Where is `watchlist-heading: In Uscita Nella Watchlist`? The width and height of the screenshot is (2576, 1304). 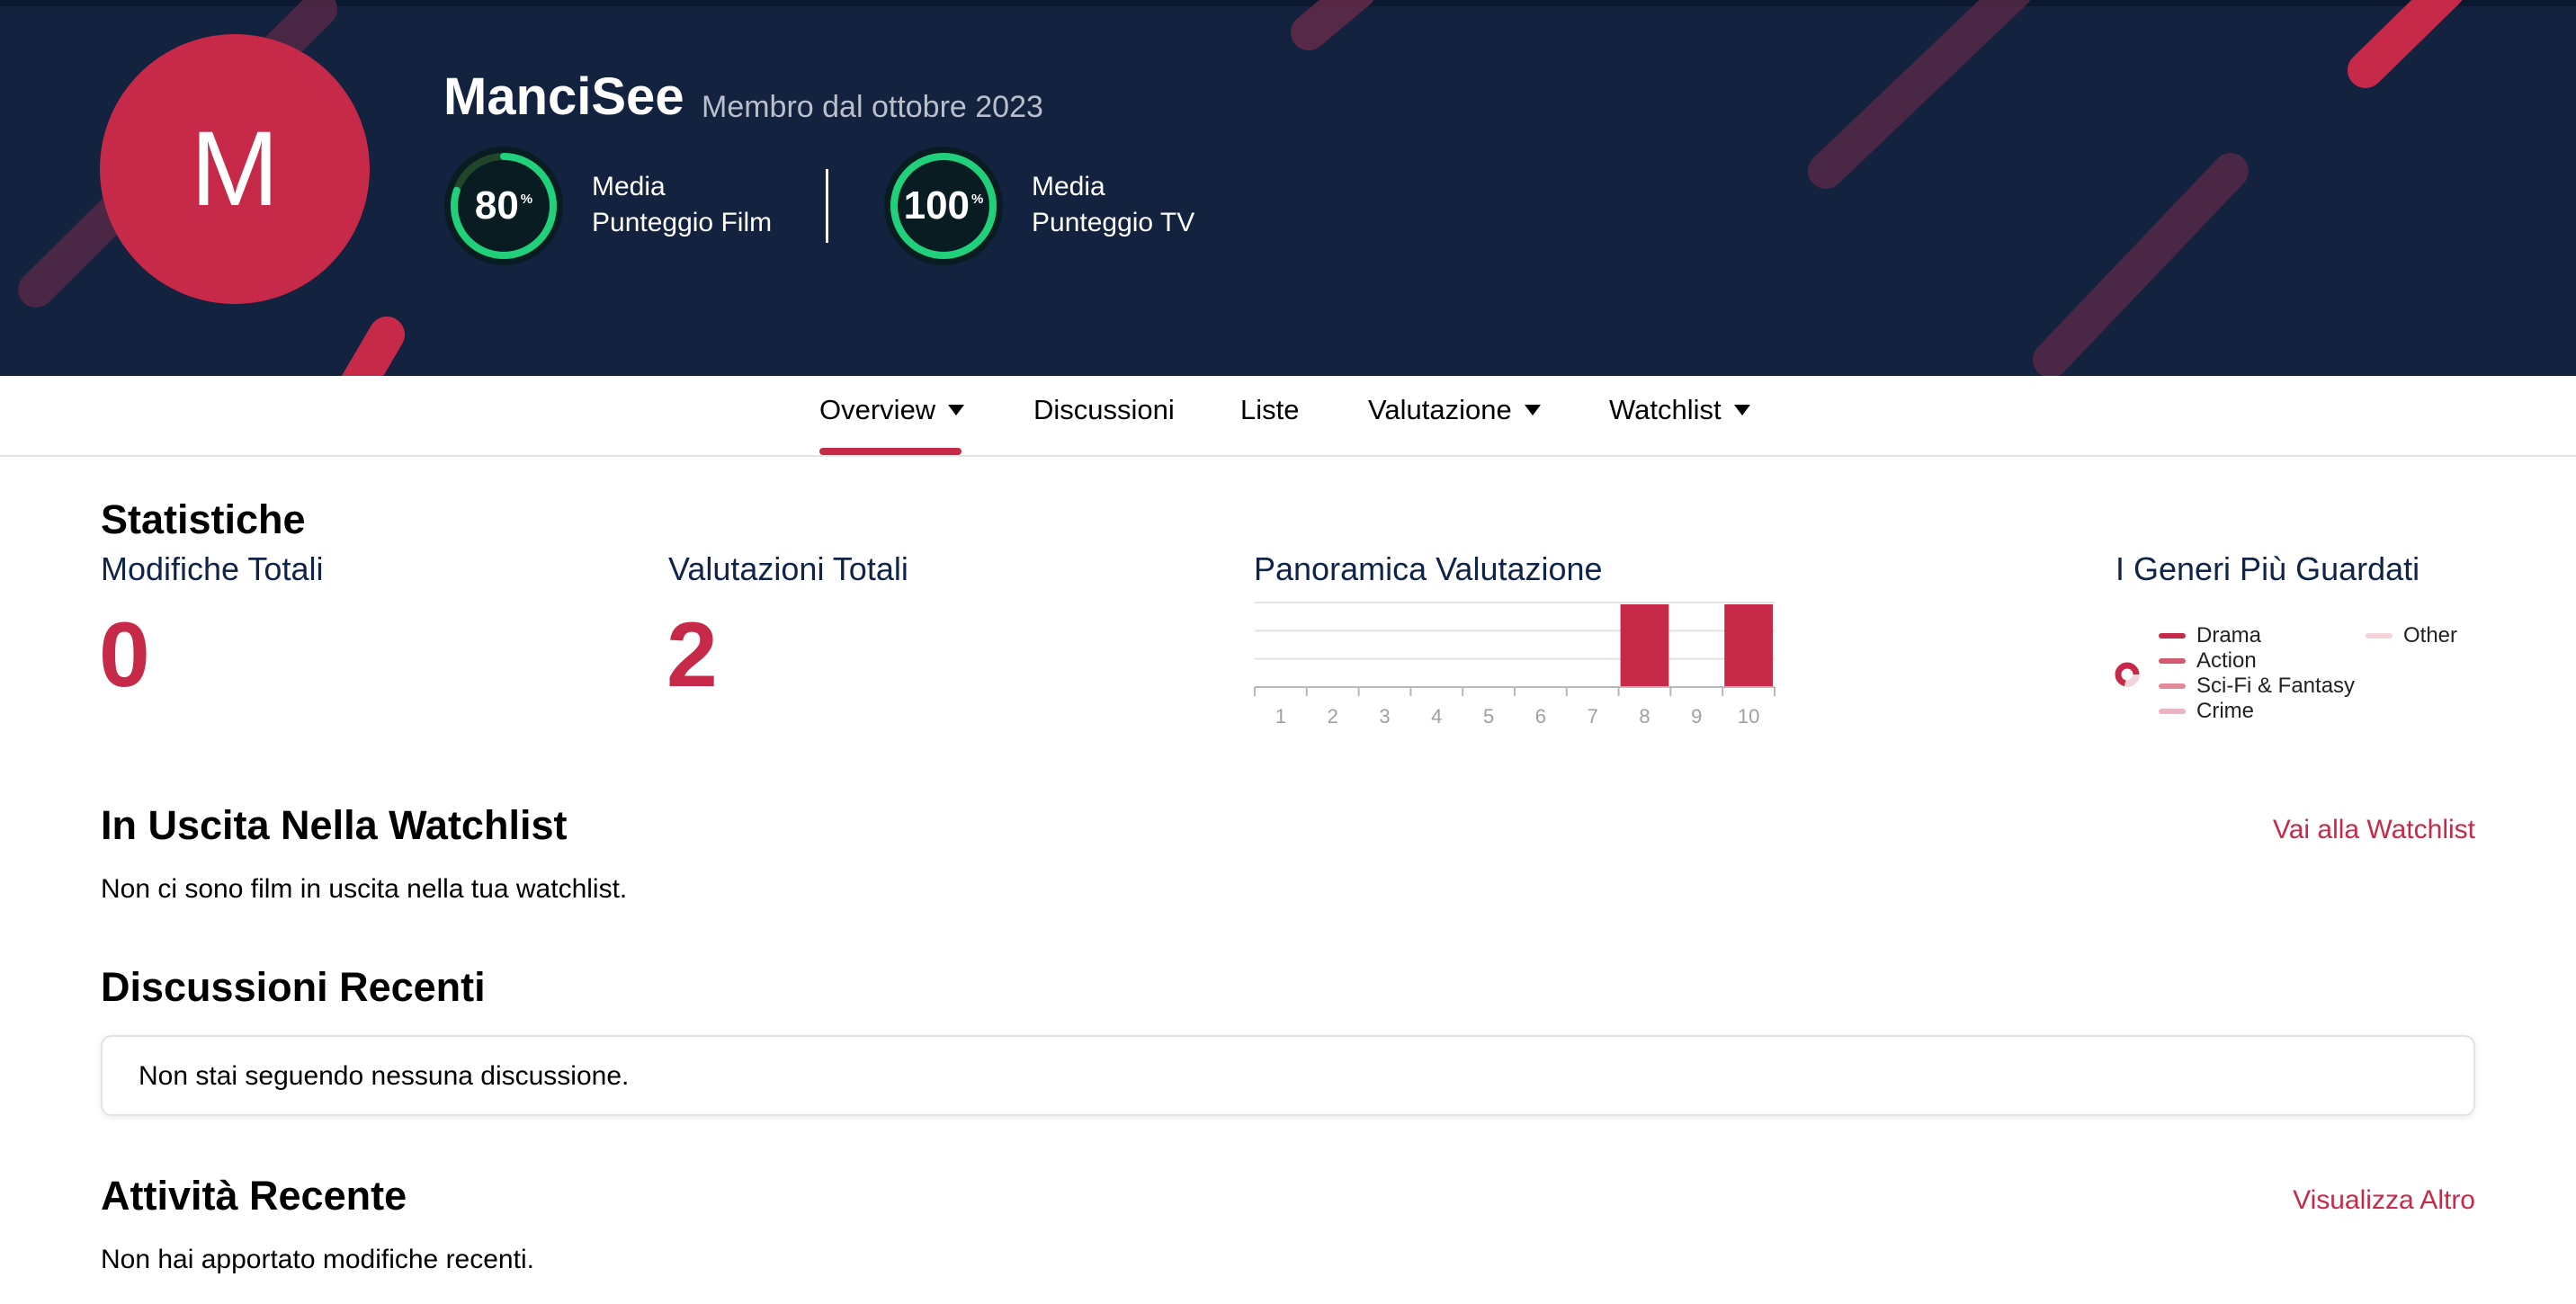
watchlist-heading: In Uscita Nella Watchlist is located at coordinates (334, 825).